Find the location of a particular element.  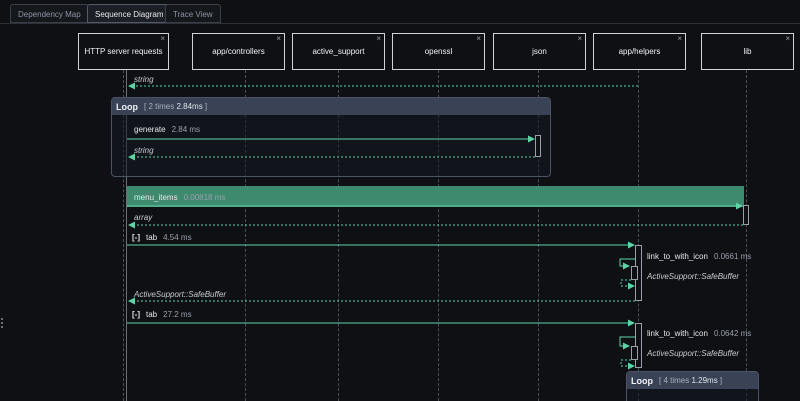

loop-block-2: Loop [ 4 times 1.29ms ] is located at coordinates (692, 386).